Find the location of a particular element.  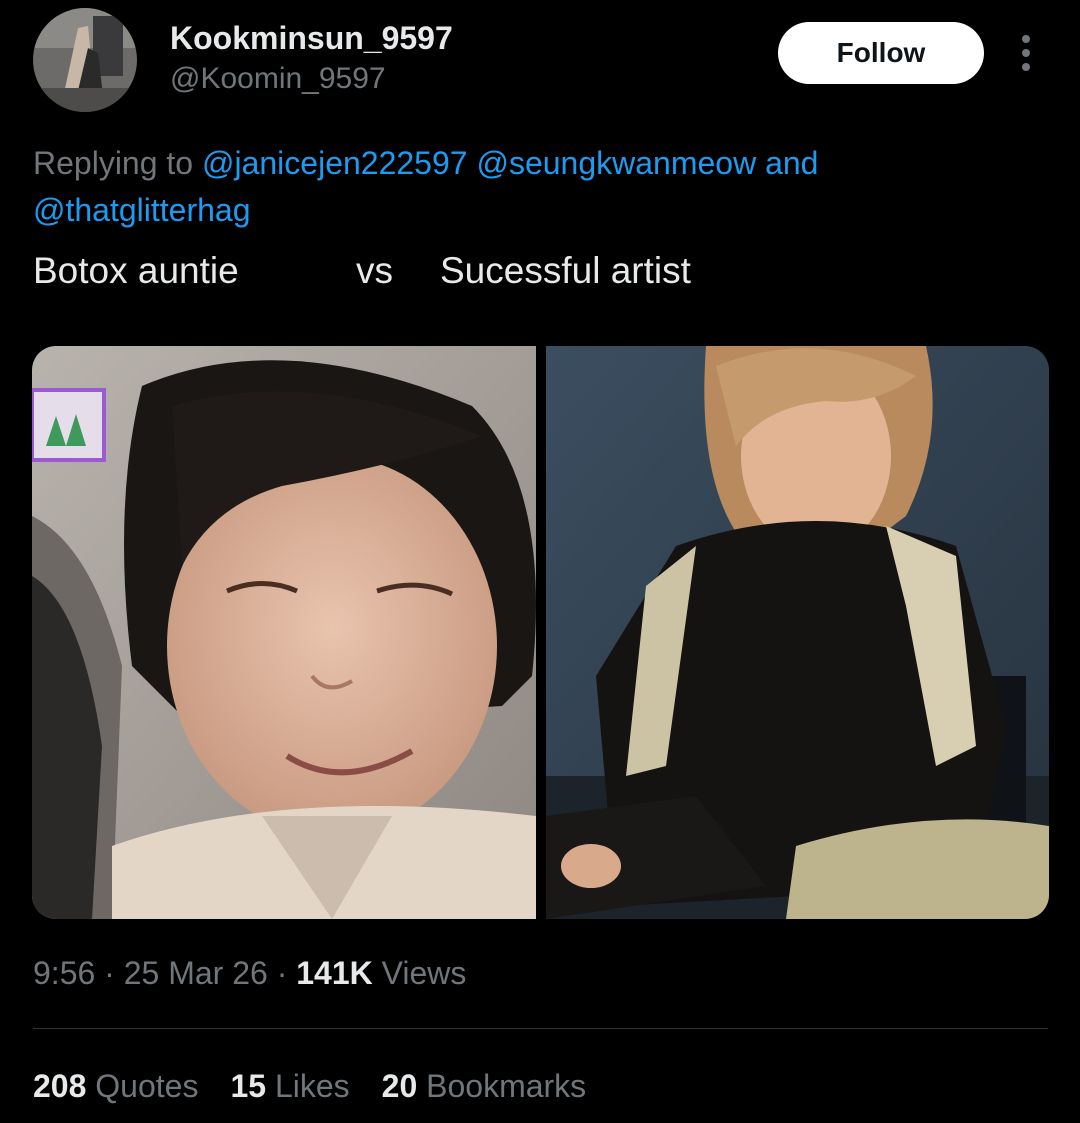

bookmarks-label: Bookmarks is located at coordinates (506, 1086).